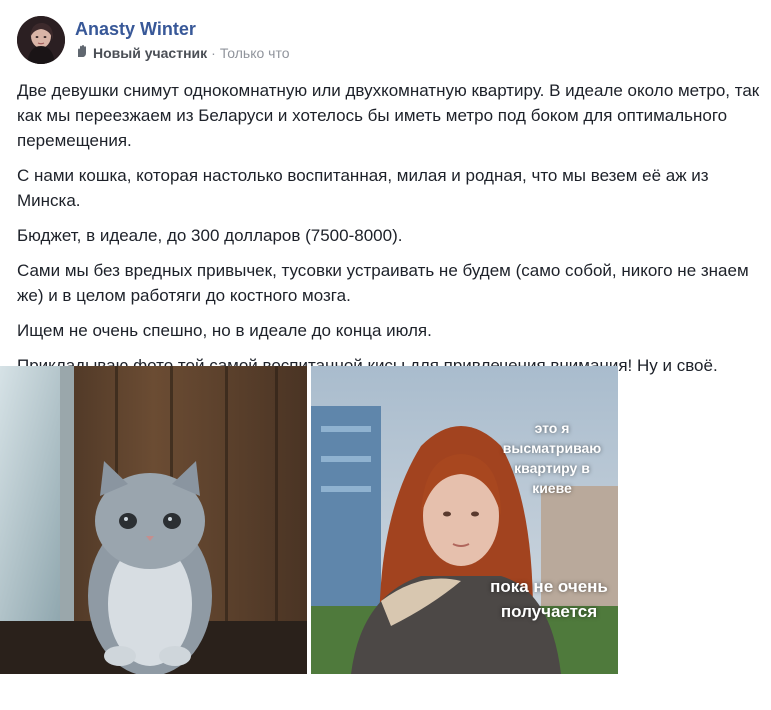 The height and width of the screenshot is (710, 771). Describe the element at coordinates (552, 458) in the screenshot. I see `photo-caption-top: это я высматриваю квартиру в киеве` at that location.